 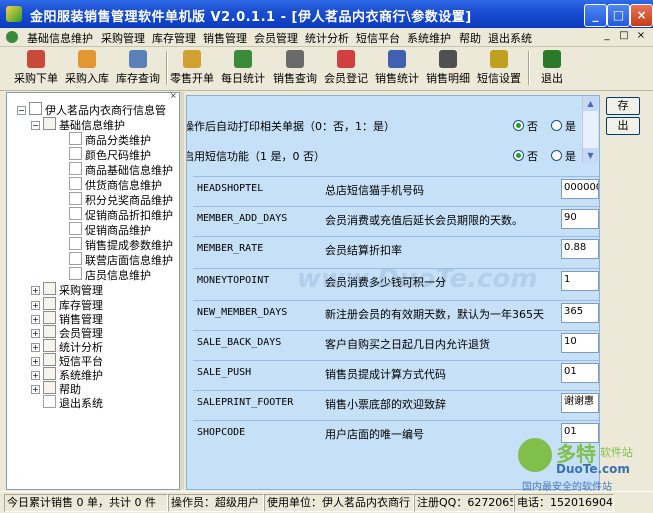 I want to click on tree-leaf: 促销商品折扣维护, so click(x=121, y=214).